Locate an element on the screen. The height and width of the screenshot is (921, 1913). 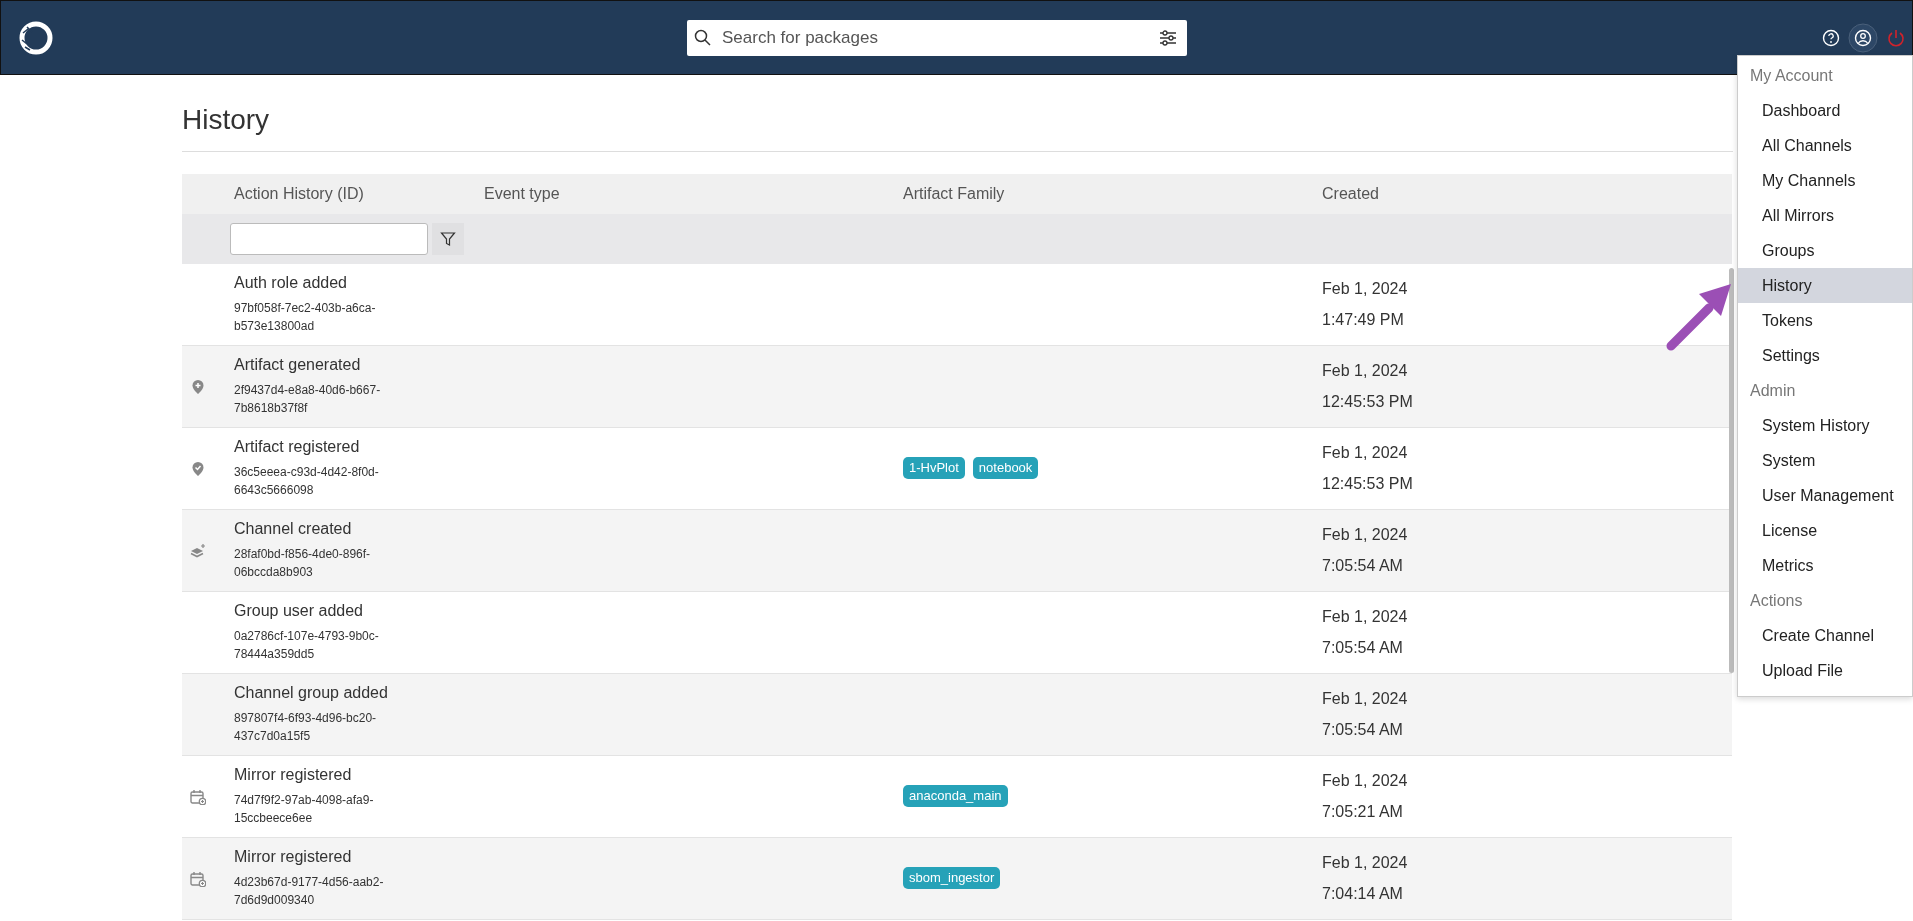
menu-item: Metrics is located at coordinates (1825, 565).